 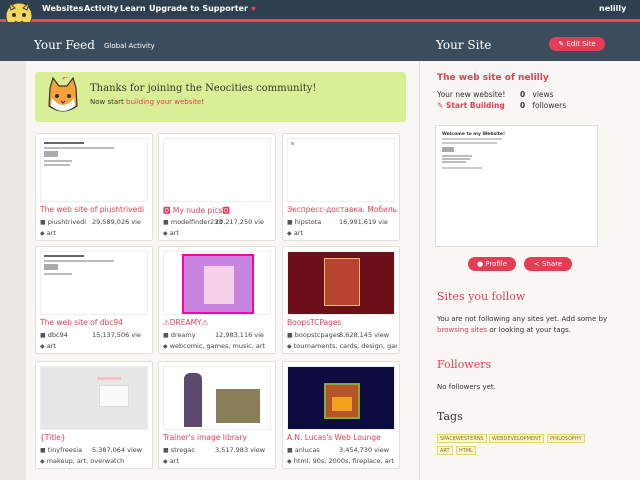 What do you see at coordinates (86, 461) in the screenshot?
I see `site-card-tag-list: makeup, art, overwatch` at bounding box center [86, 461].